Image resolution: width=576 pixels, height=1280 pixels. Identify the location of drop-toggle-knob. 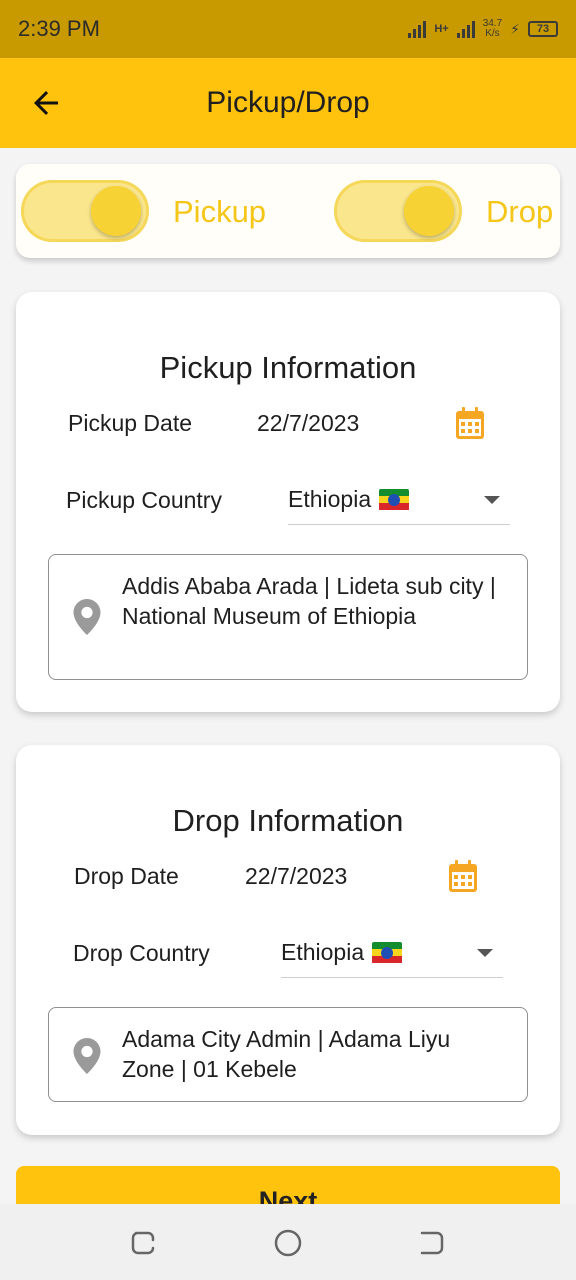
(429, 211).